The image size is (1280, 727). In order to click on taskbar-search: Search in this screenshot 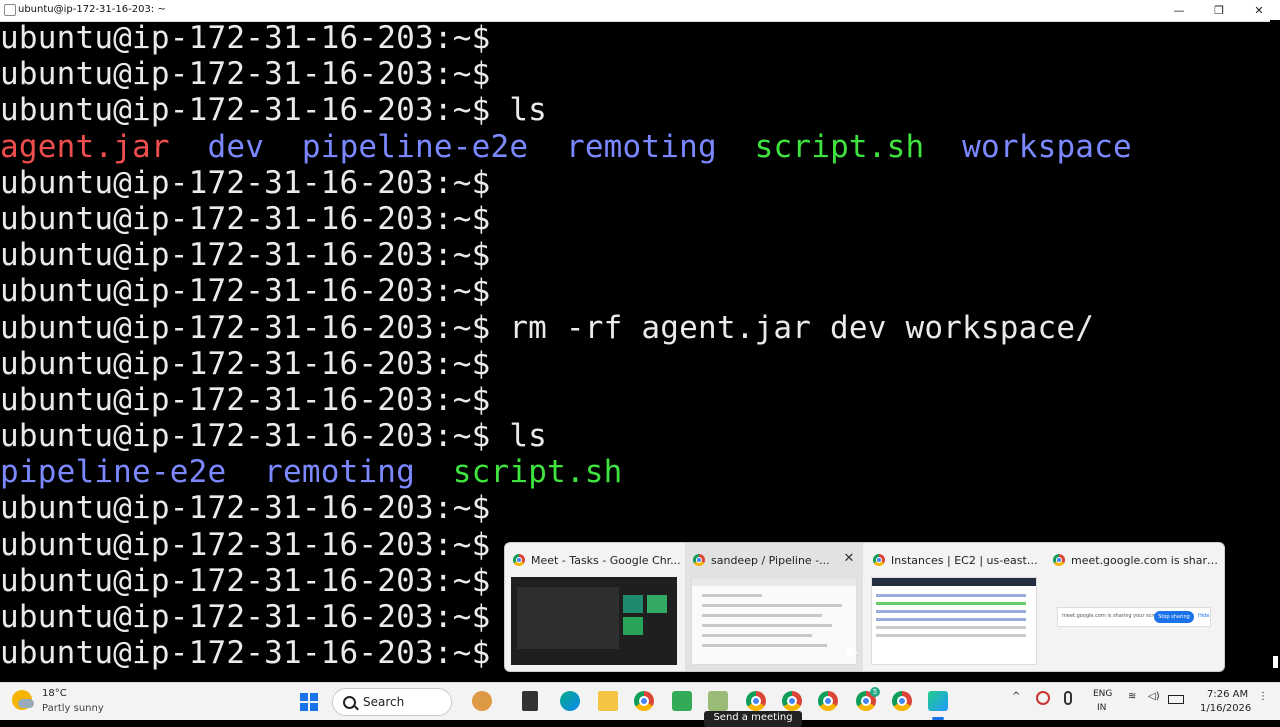, I will do `click(392, 702)`.